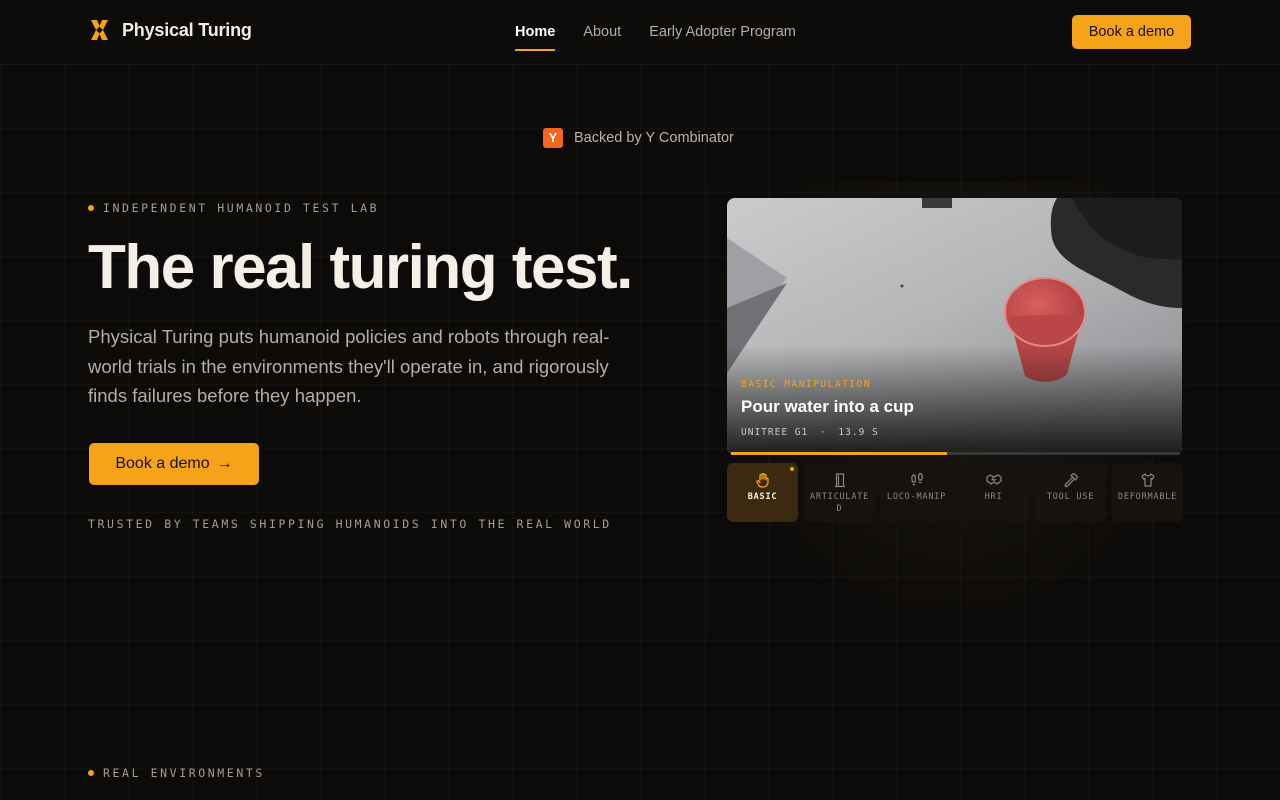 The width and height of the screenshot is (1280, 800). What do you see at coordinates (839, 453) in the screenshot?
I see `video-progress-fill` at bounding box center [839, 453].